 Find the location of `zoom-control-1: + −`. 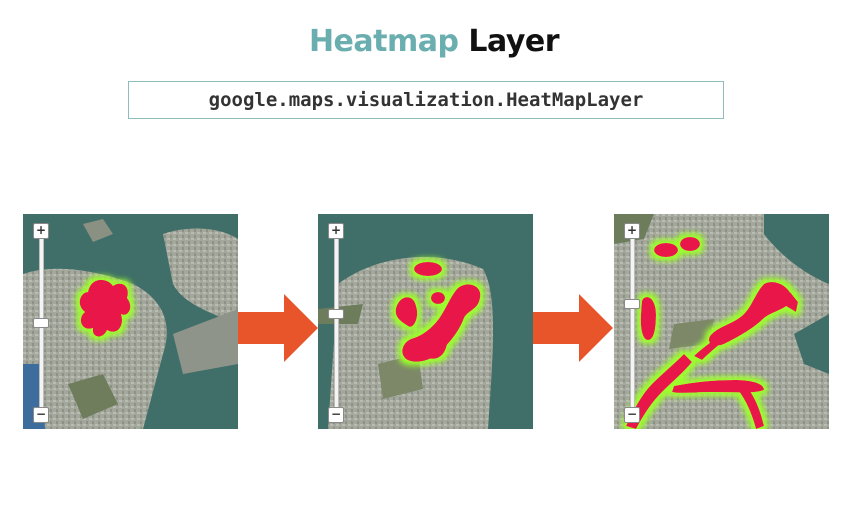

zoom-control-1: + − is located at coordinates (41, 323).